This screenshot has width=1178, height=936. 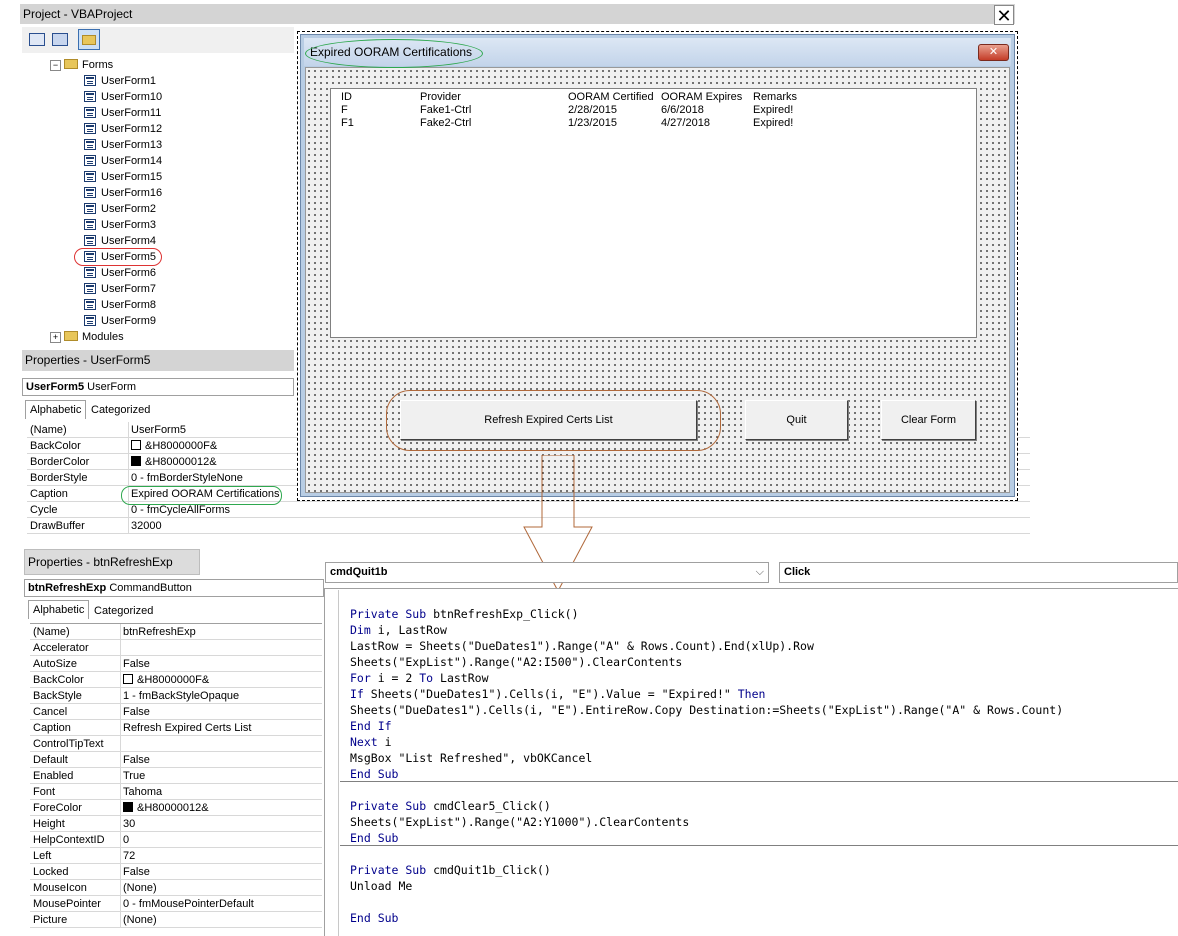 I want to click on code-line: Next i, so click(x=371, y=742).